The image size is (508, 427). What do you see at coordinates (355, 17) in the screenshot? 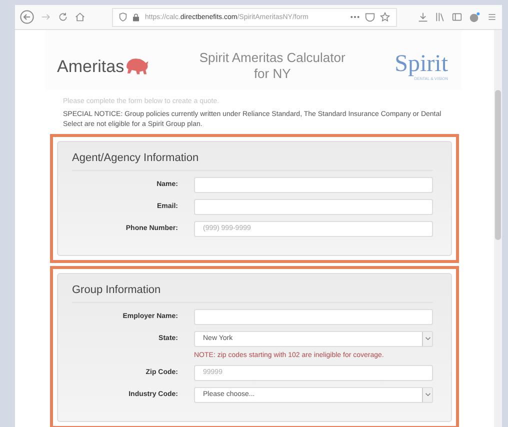
I see `more-icon` at bounding box center [355, 17].